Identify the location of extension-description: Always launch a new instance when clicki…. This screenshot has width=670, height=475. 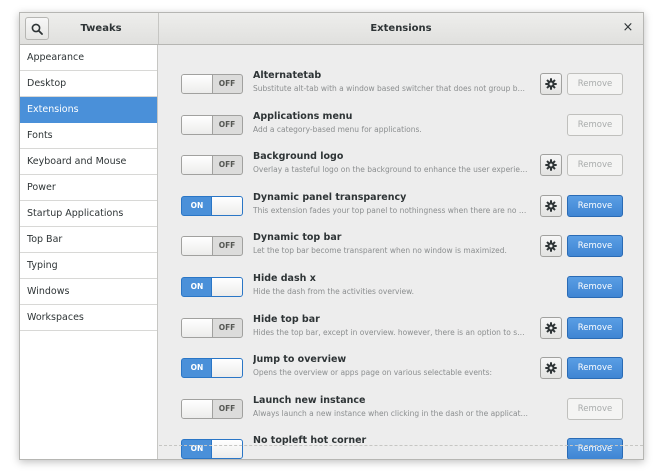
(391, 413).